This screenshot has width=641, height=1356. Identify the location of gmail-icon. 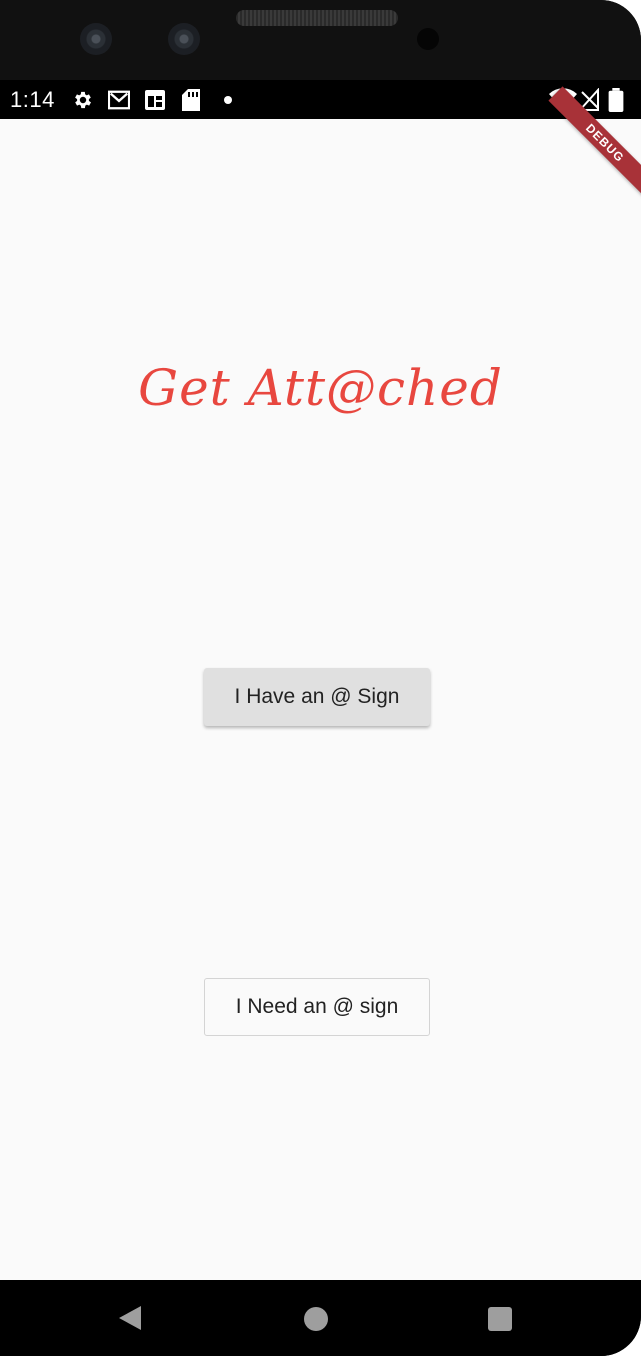
(119, 100).